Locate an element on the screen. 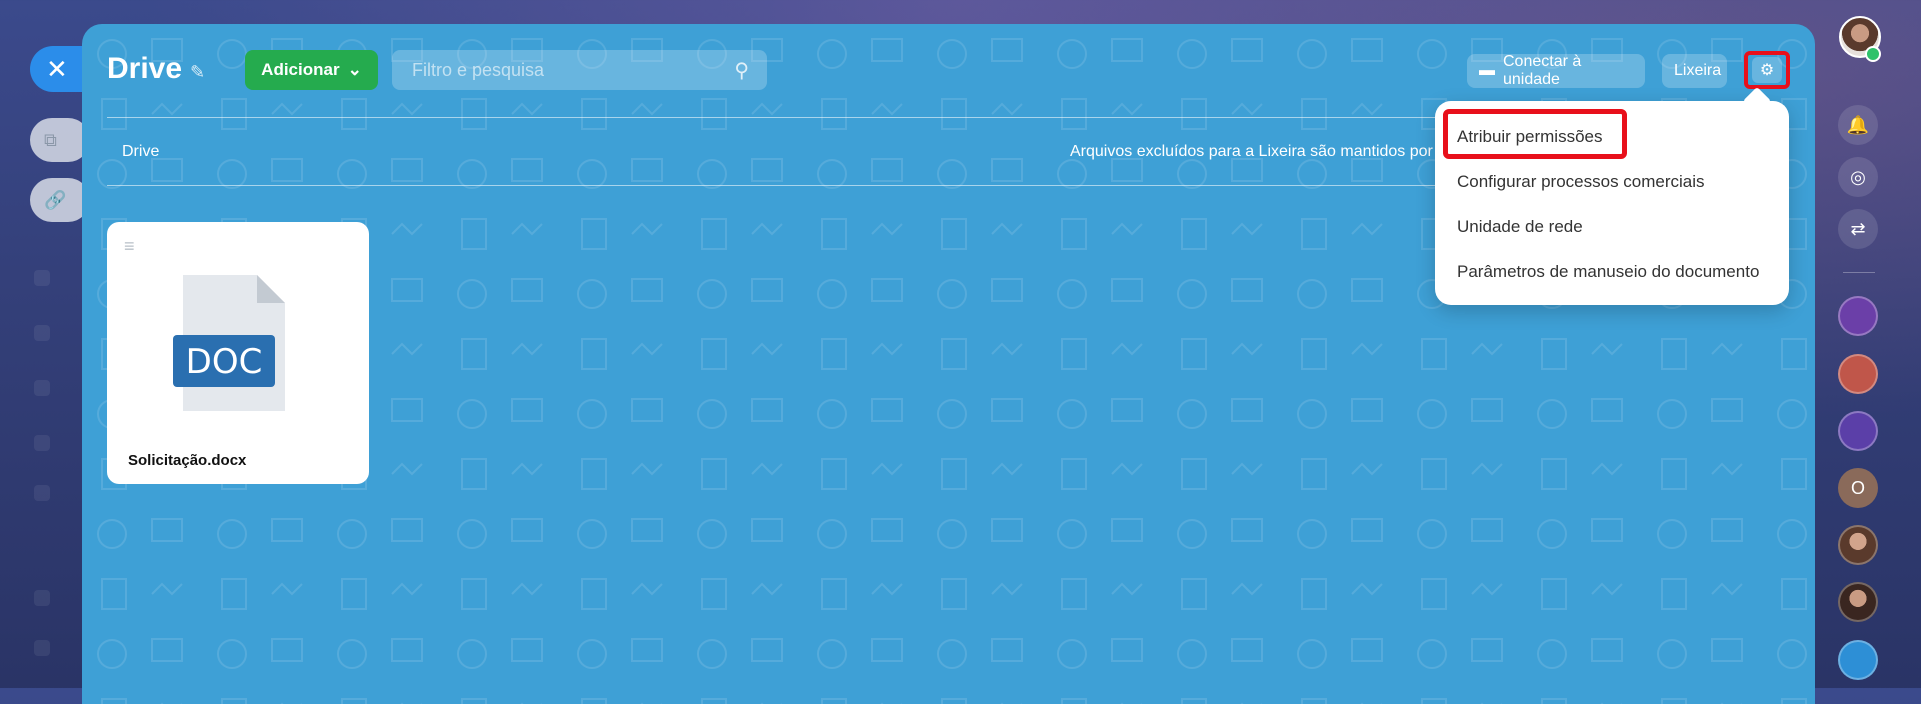  settings-highlight: ⚙ is located at coordinates (1767, 70).